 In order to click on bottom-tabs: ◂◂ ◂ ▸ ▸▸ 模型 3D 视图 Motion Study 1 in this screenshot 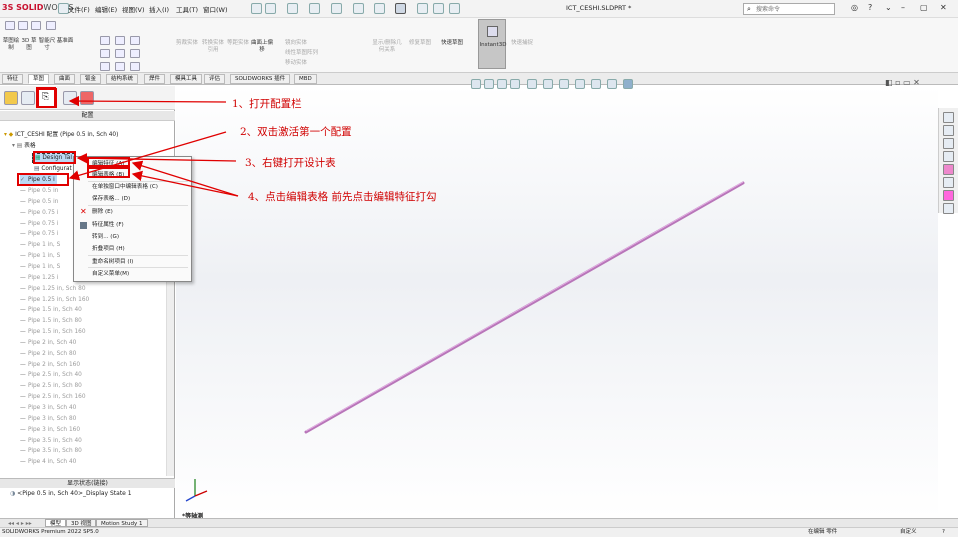, I will do `click(479, 522)`.